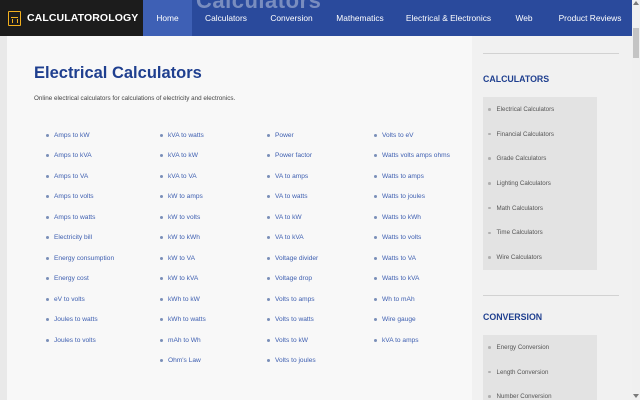  I want to click on calculator-link-kva-to-va: kVA to VA, so click(183, 176).